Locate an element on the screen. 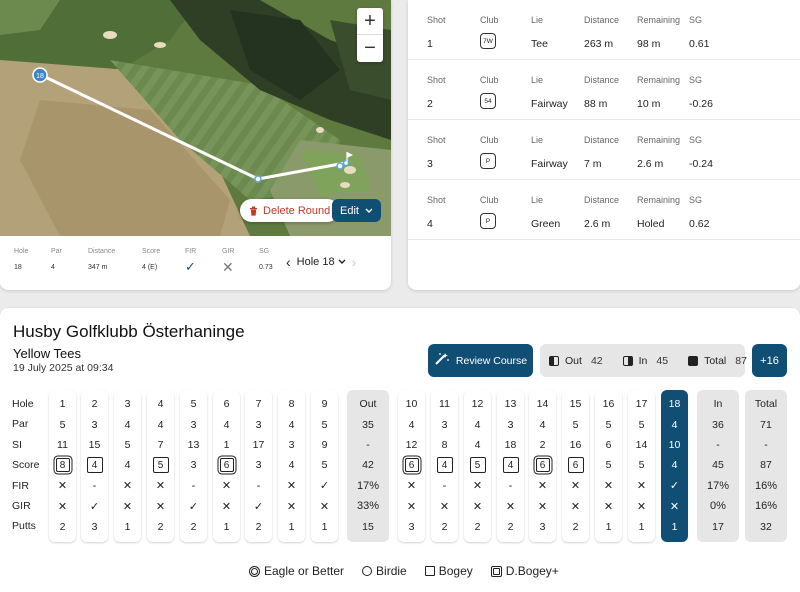  row-label: Score is located at coordinates (26, 465).